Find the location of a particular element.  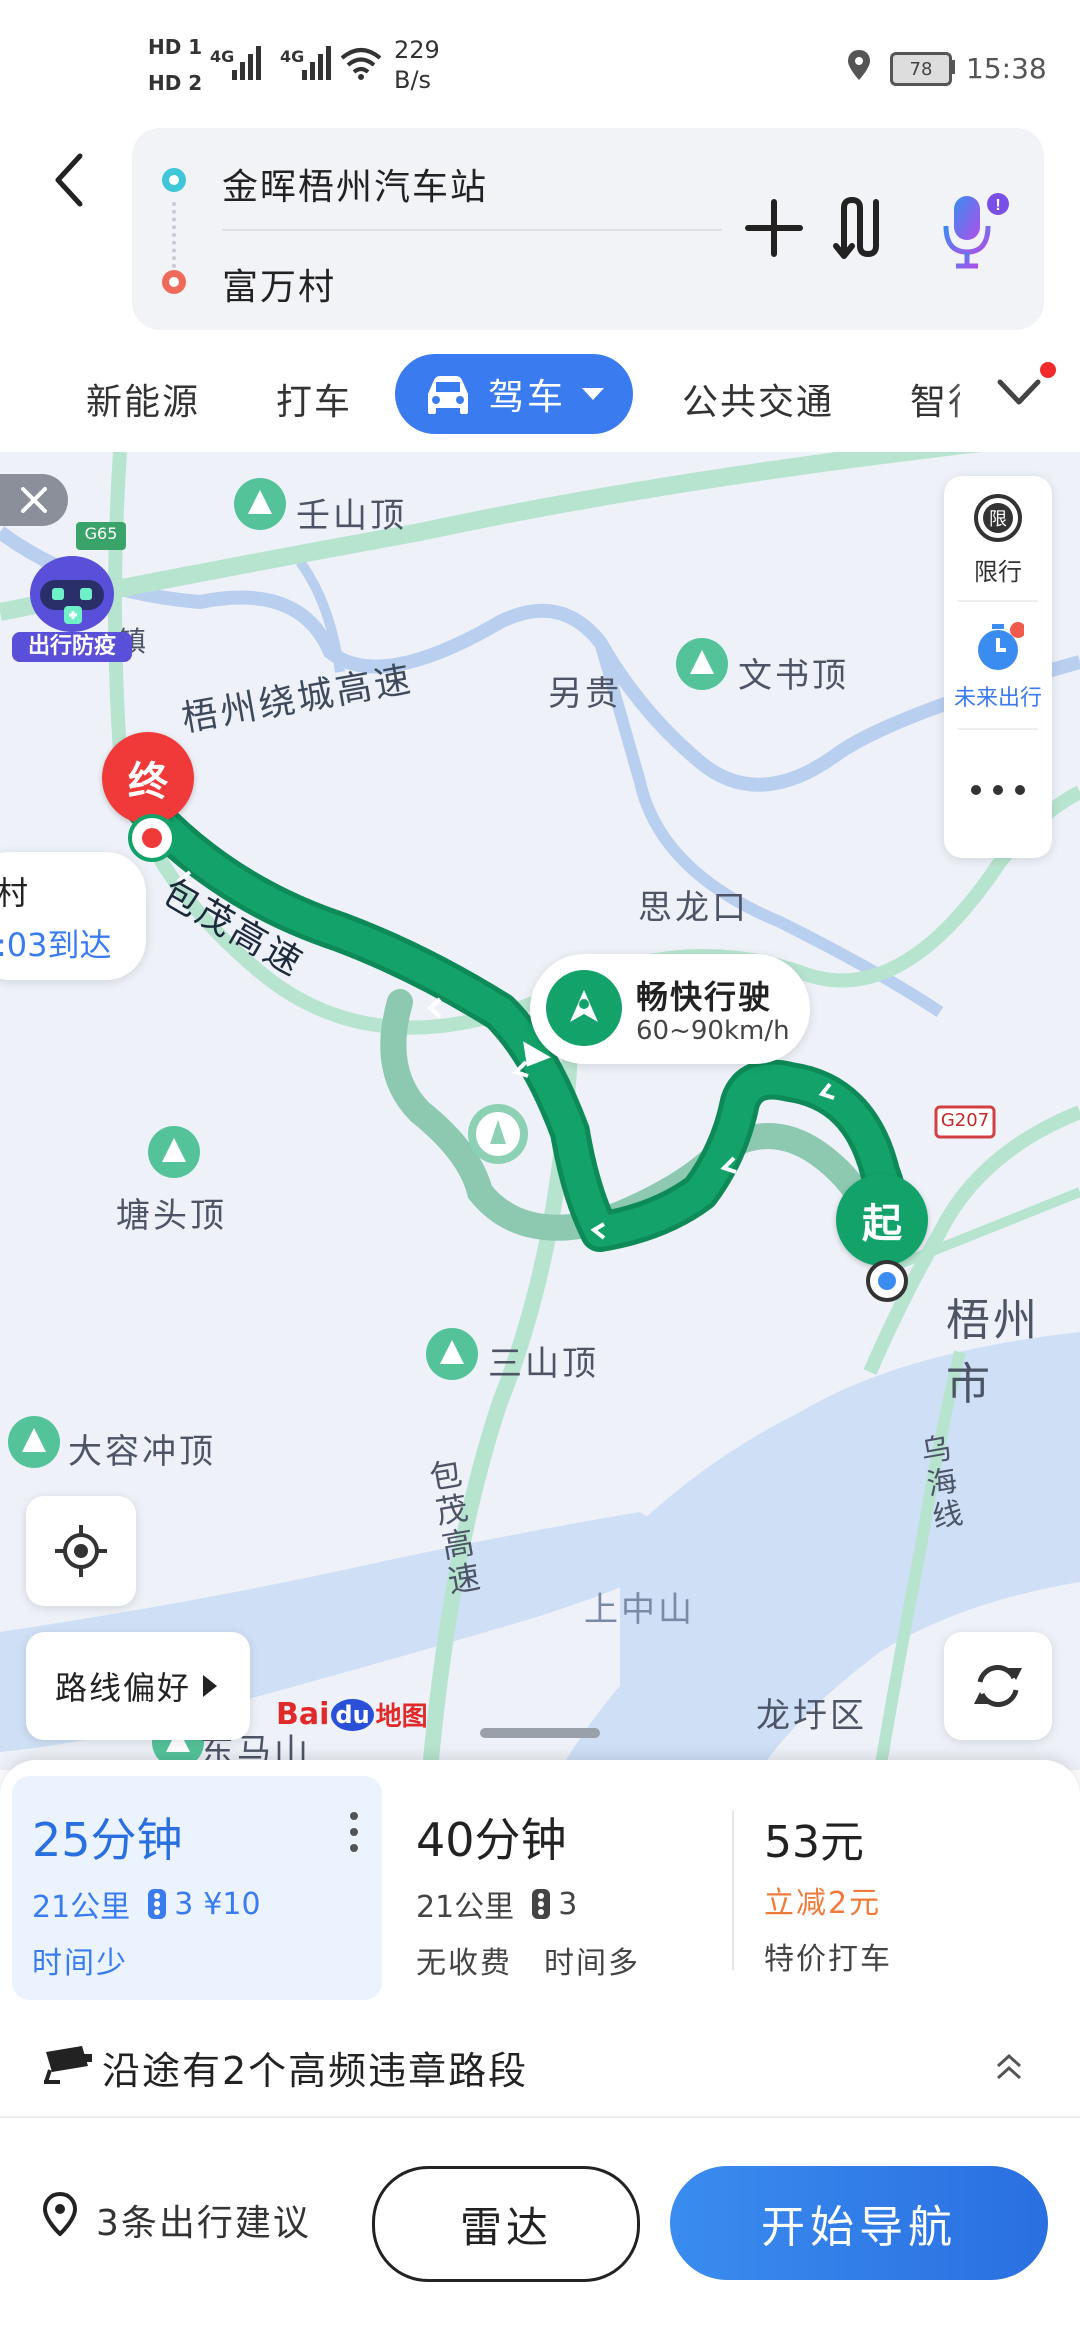

route-divider is located at coordinates (472, 230).